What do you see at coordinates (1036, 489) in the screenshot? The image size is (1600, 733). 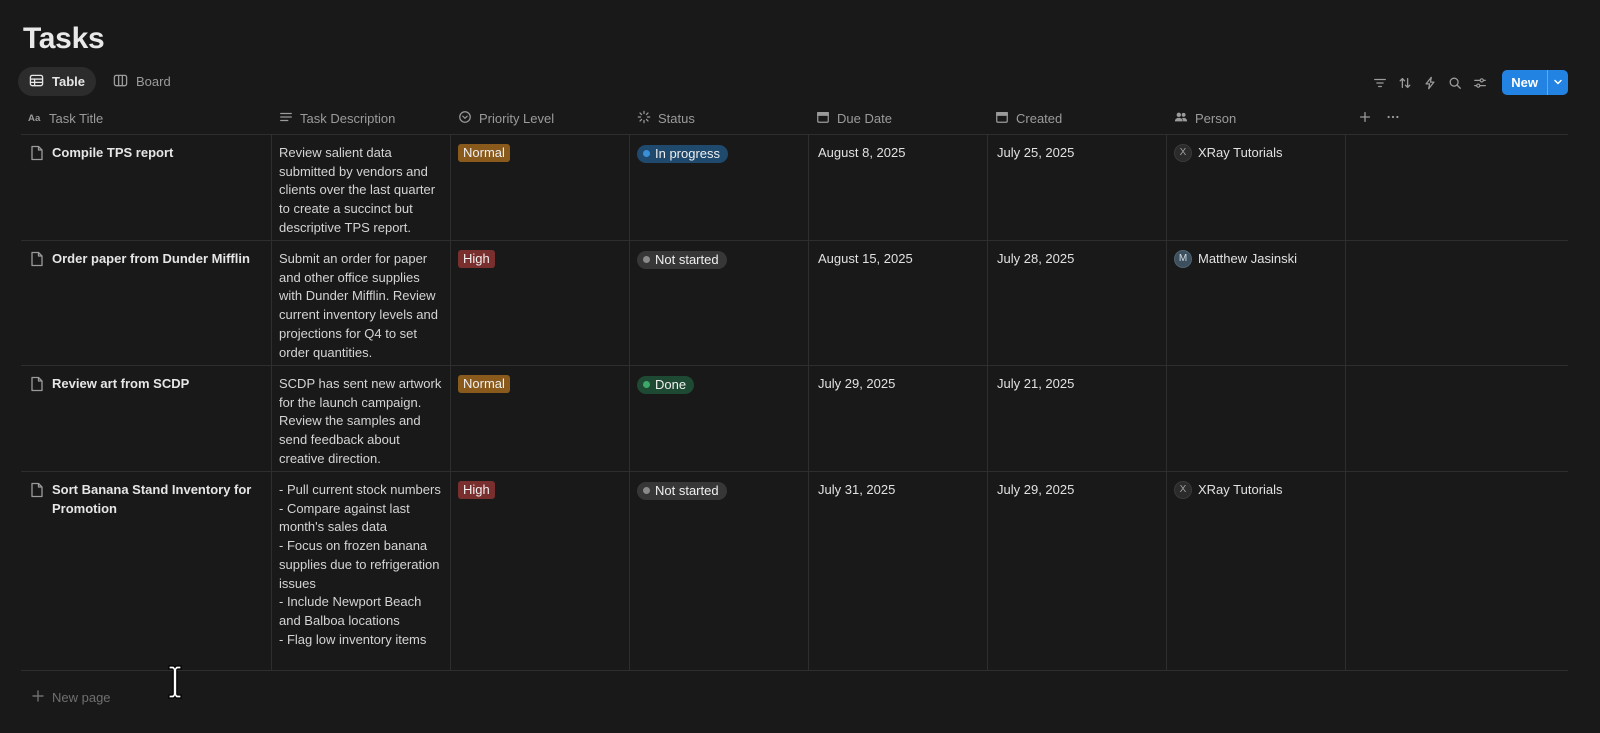 I see `created-date: July 29, 2025` at bounding box center [1036, 489].